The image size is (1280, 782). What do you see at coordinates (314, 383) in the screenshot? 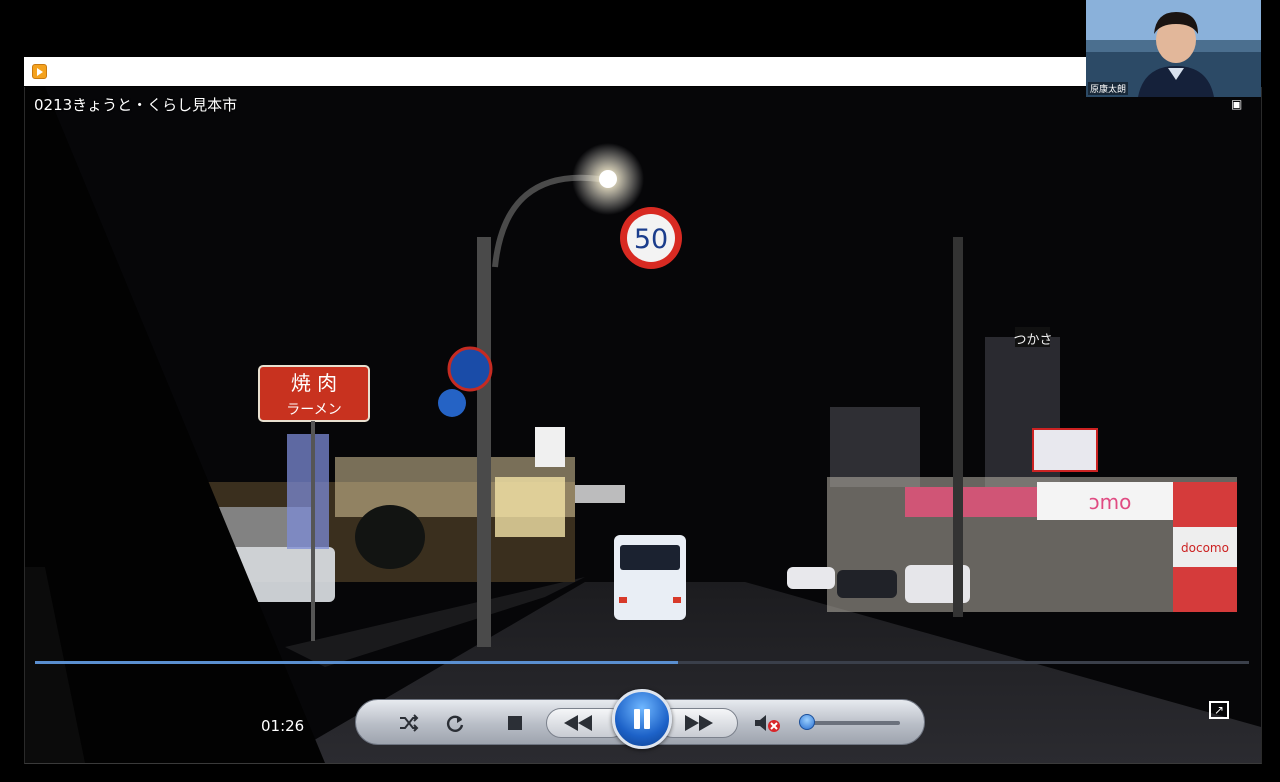
I see `yakiniku-sign-label: 焼 肉` at bounding box center [314, 383].